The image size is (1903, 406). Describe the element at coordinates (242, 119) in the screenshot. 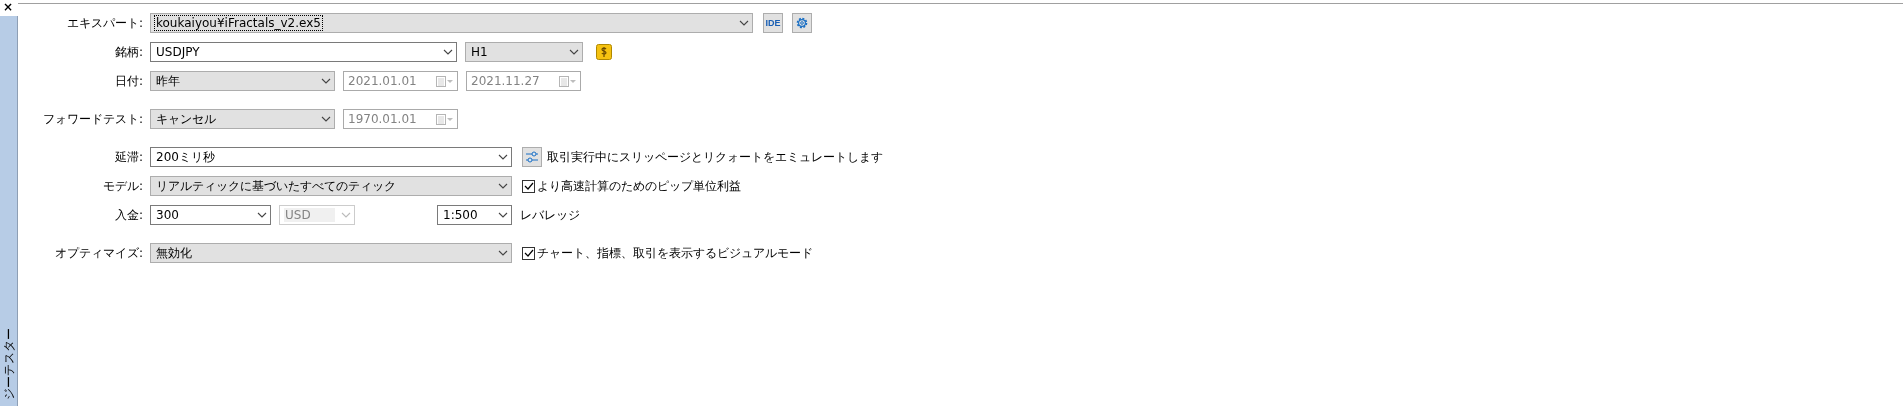

I see `dropdown: キャンセル` at that location.